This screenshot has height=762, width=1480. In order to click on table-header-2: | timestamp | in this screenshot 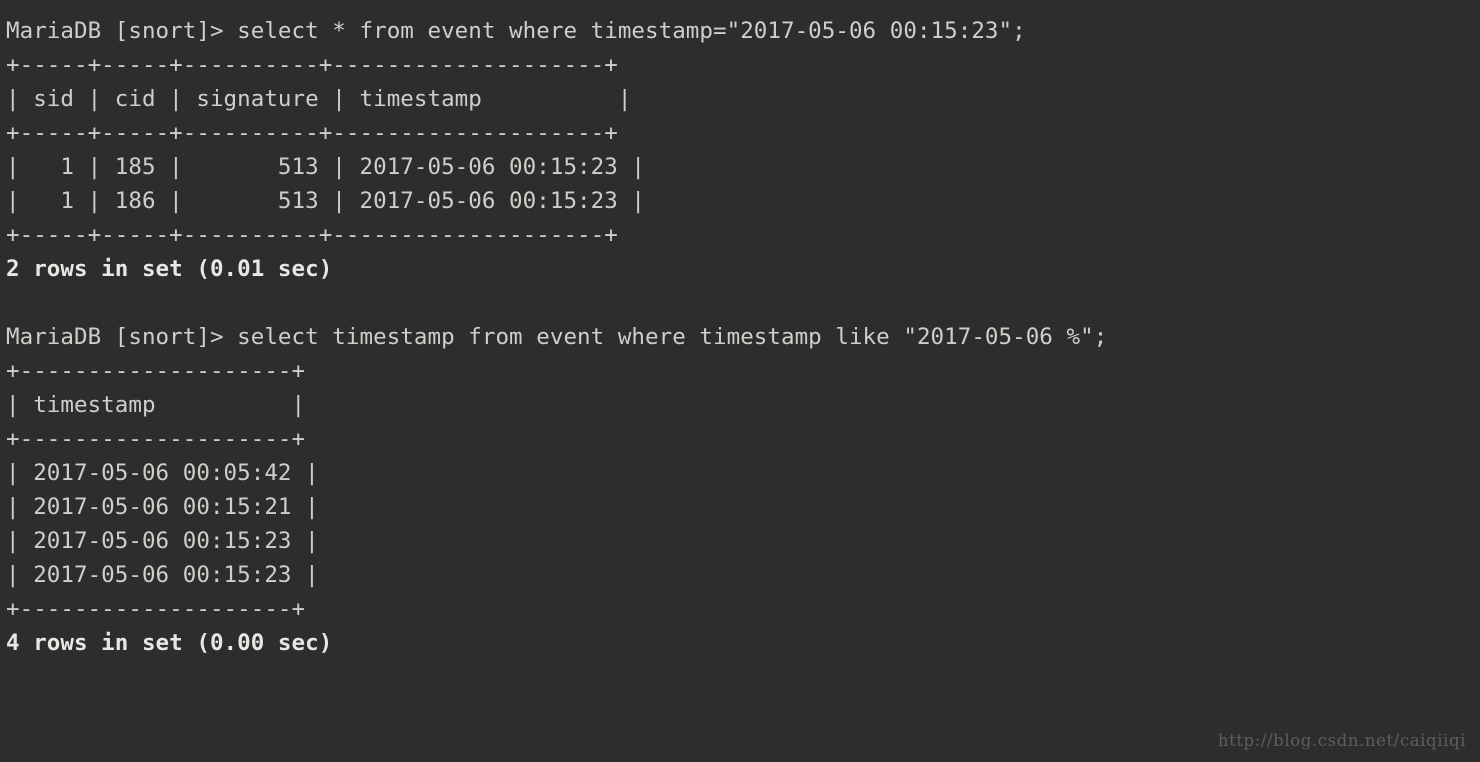, I will do `click(156, 405)`.